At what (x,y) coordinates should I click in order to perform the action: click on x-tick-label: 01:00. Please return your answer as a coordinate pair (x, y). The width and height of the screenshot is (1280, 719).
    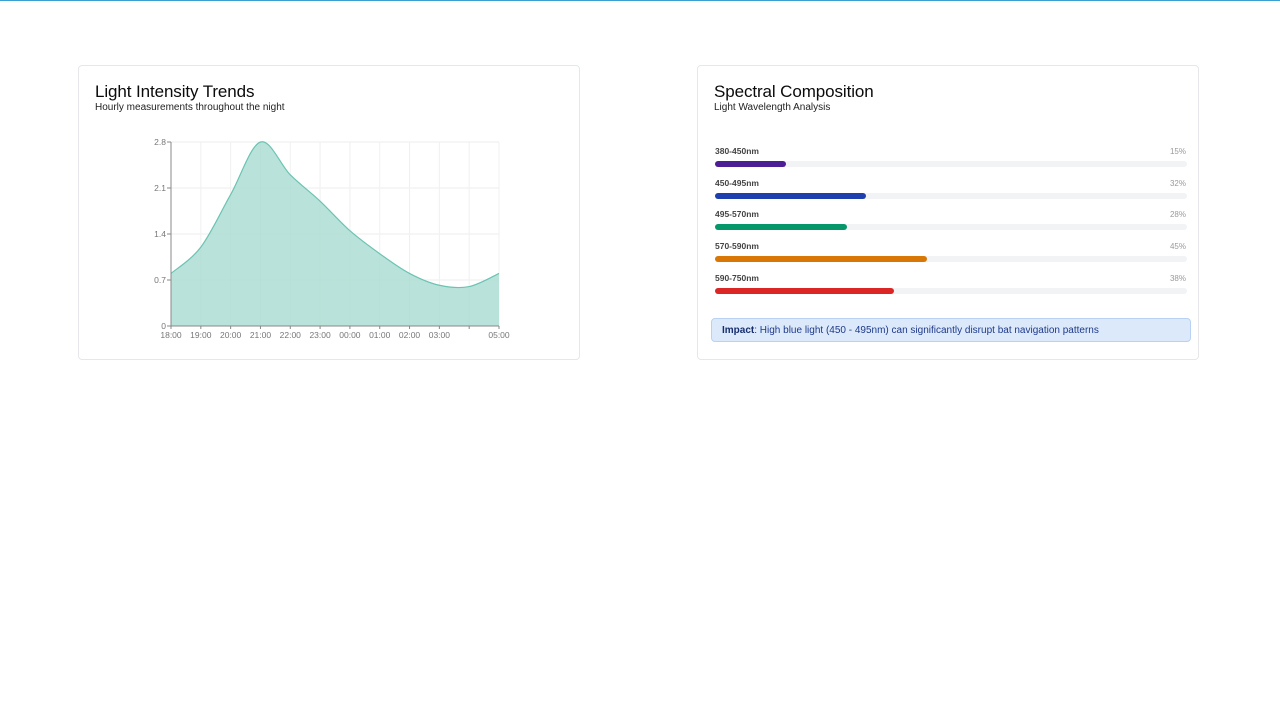
    Looking at the image, I should click on (380, 335).